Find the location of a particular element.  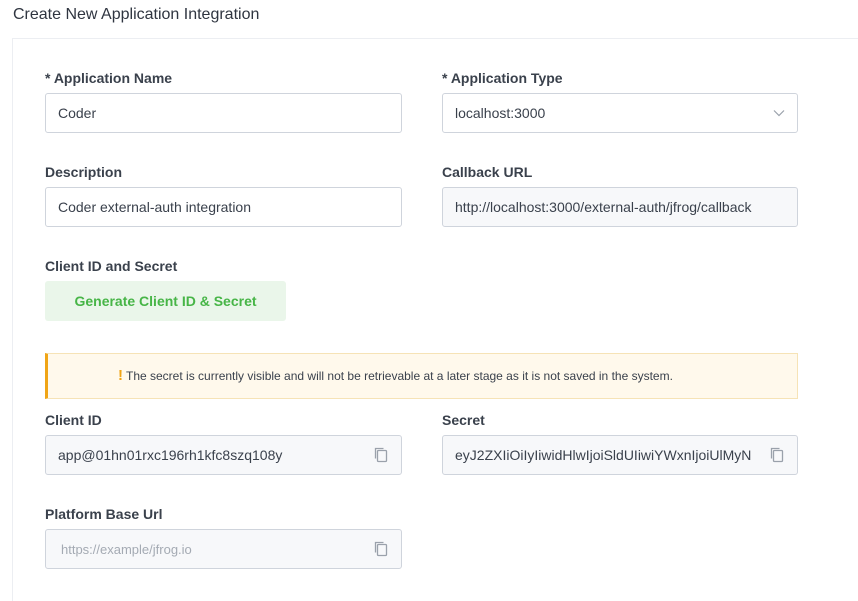

warning-icon: ! is located at coordinates (120, 375).